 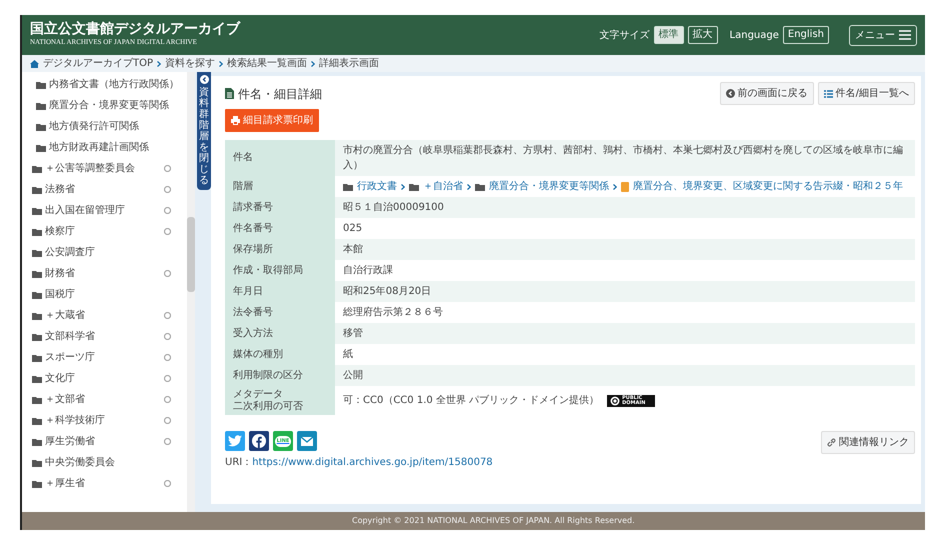 I want to click on tree-item: ＋大蔵省, so click(x=104, y=315).